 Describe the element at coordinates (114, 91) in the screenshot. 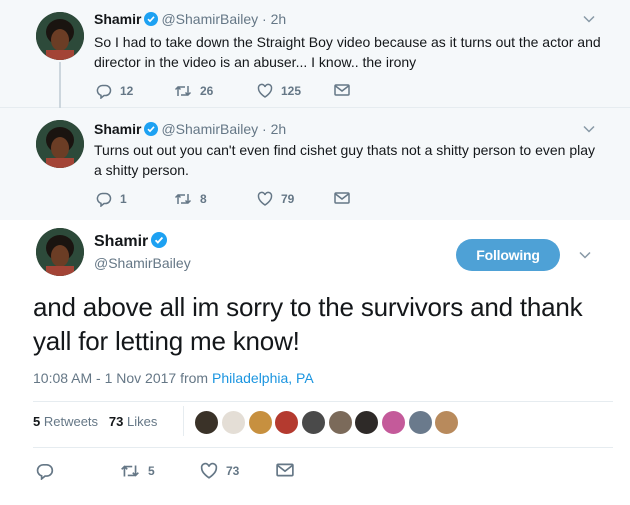

I see `reply-button: 12` at that location.